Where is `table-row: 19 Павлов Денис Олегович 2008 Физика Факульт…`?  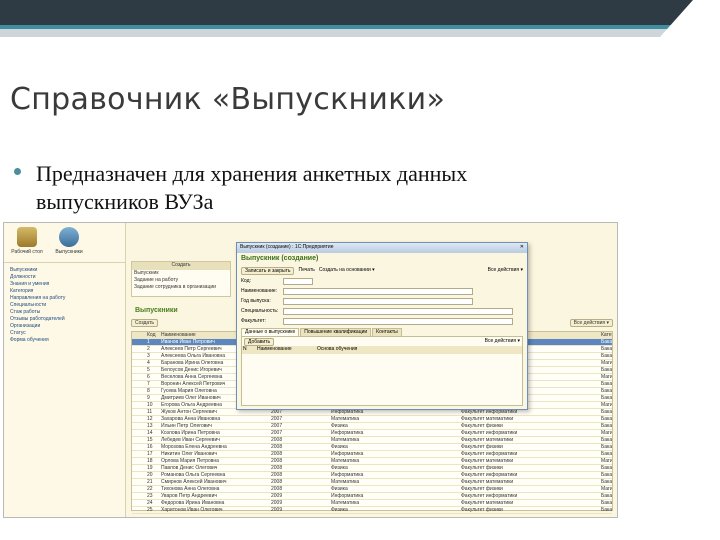 table-row: 19 Павлов Денис Олегович 2008 Физика Факульт… is located at coordinates (372, 468).